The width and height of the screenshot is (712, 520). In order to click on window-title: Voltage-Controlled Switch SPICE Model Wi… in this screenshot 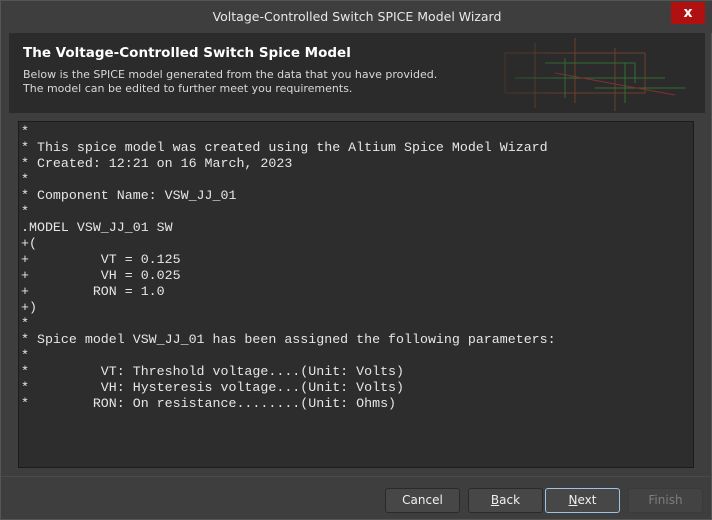, I will do `click(357, 16)`.